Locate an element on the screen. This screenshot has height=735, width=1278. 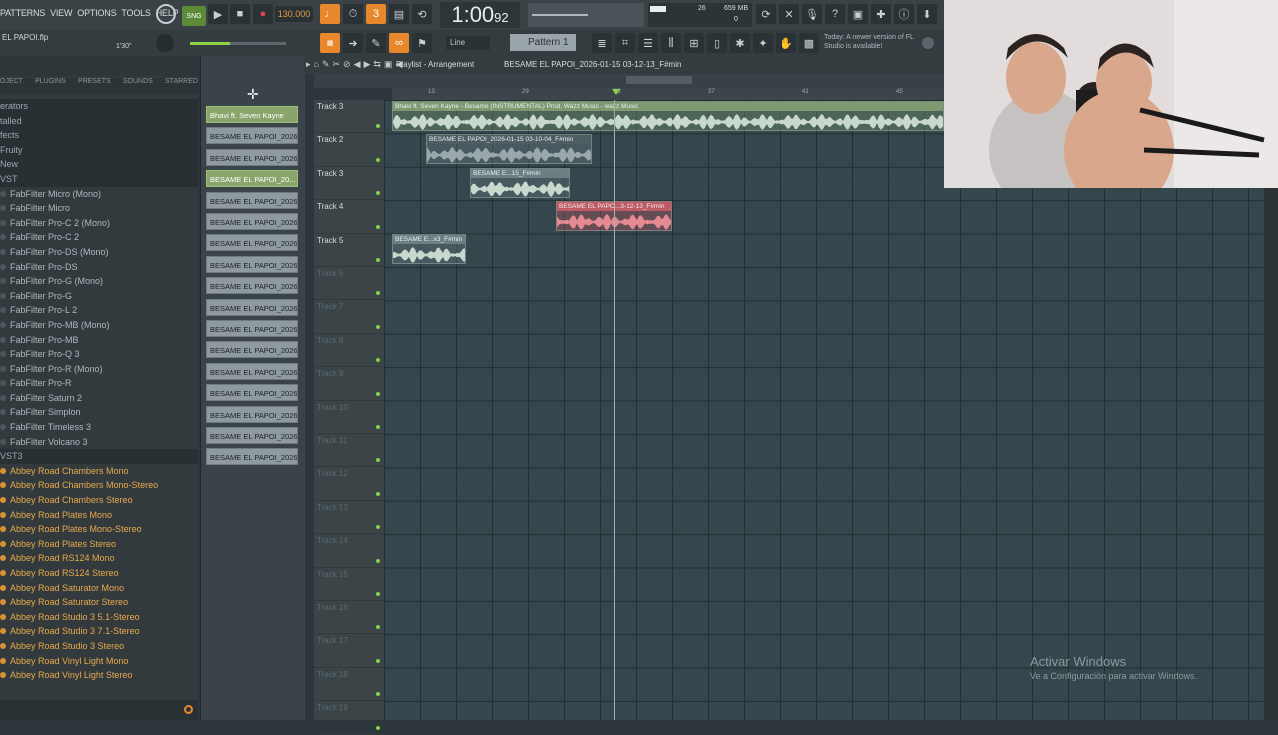
browser-plugin-item: Abbey Road Saturator Mono is located at coordinates (99, 588).